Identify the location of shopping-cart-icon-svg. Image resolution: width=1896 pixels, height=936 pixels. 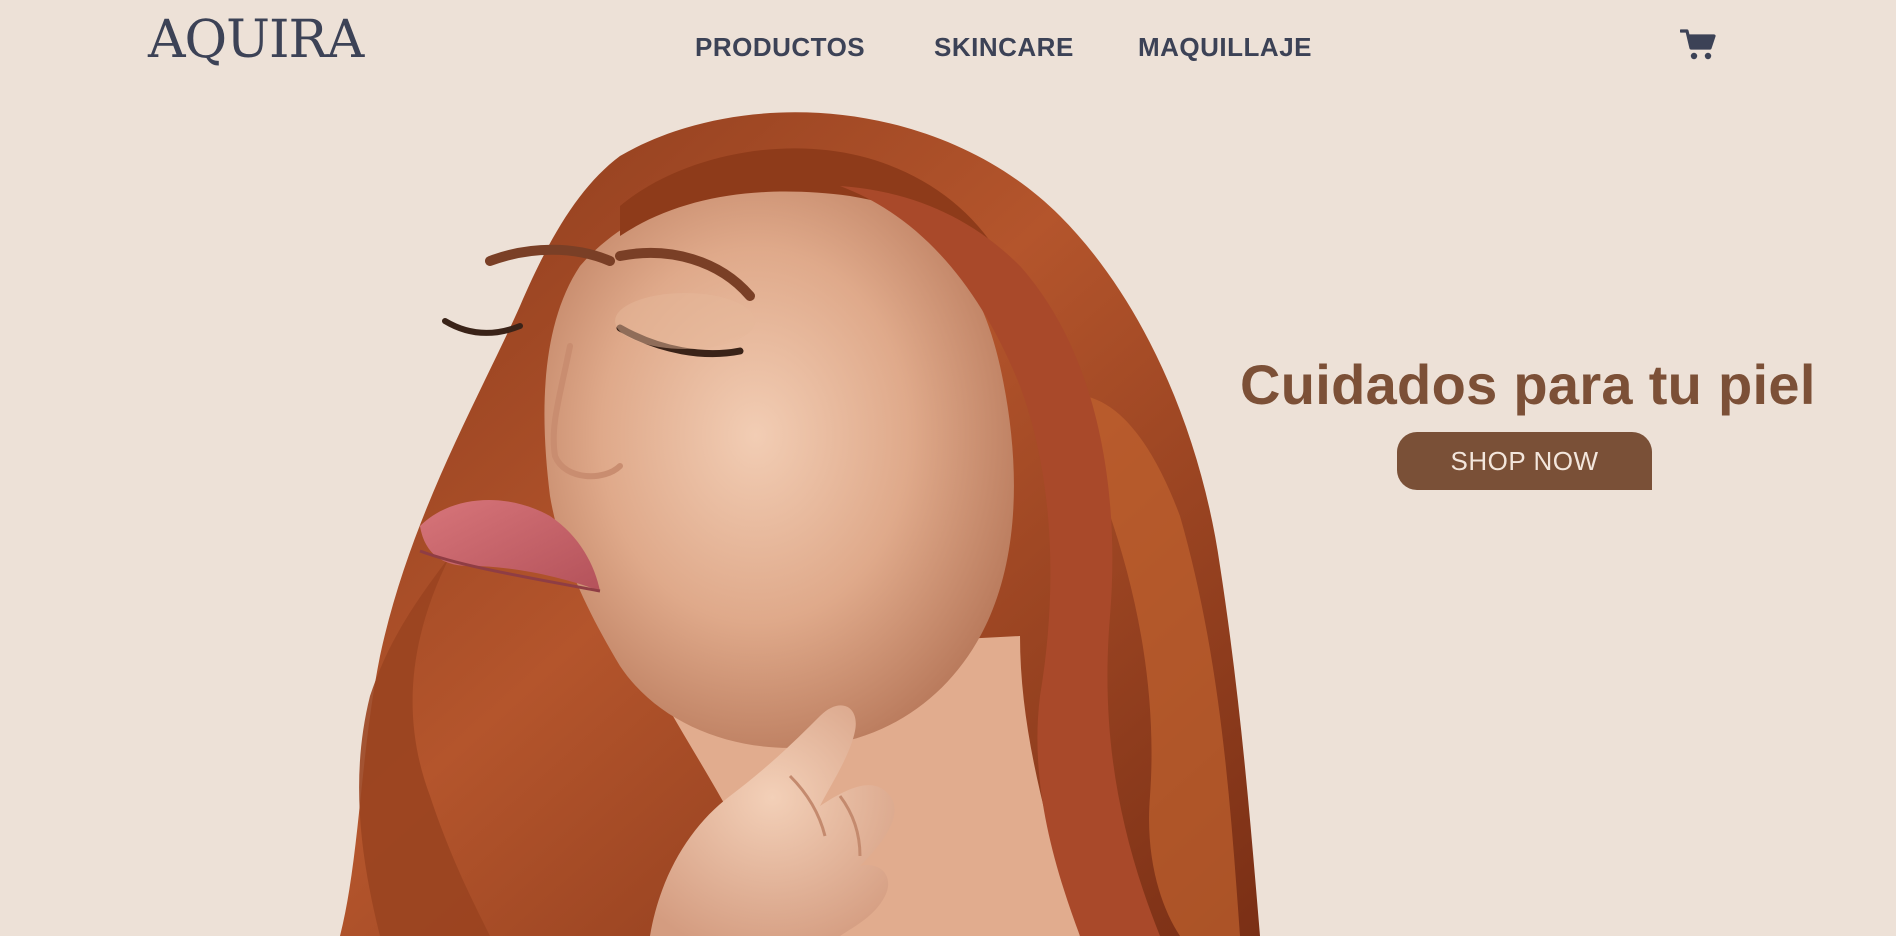
(1697, 44).